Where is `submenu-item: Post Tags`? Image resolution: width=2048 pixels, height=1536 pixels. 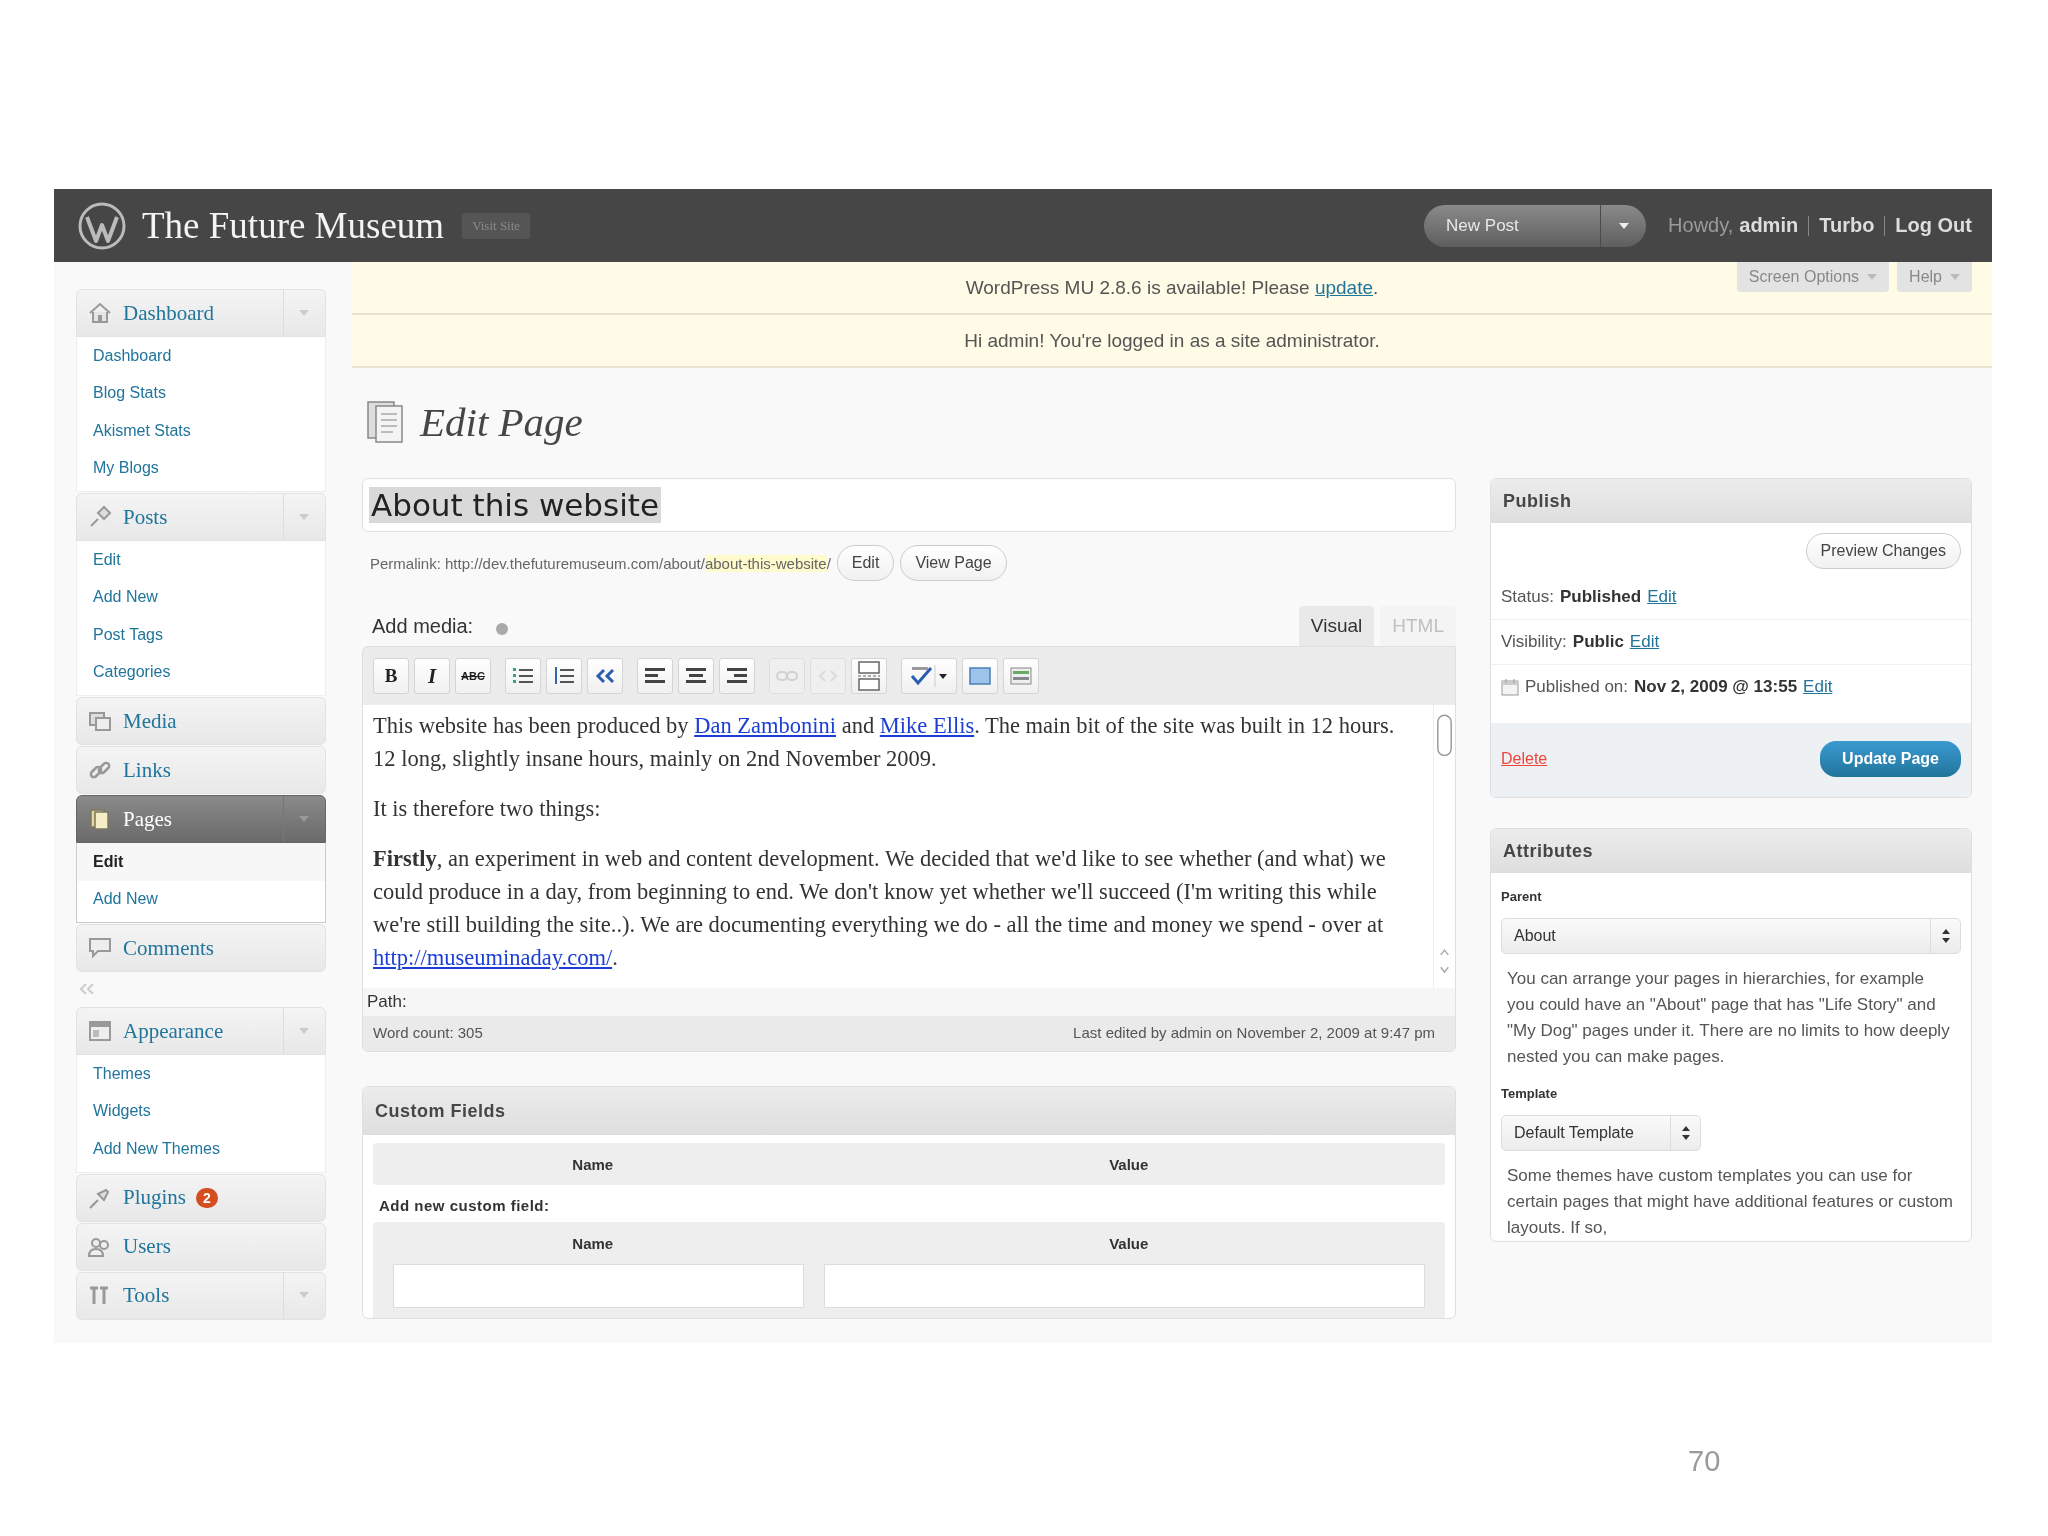 submenu-item: Post Tags is located at coordinates (201, 635).